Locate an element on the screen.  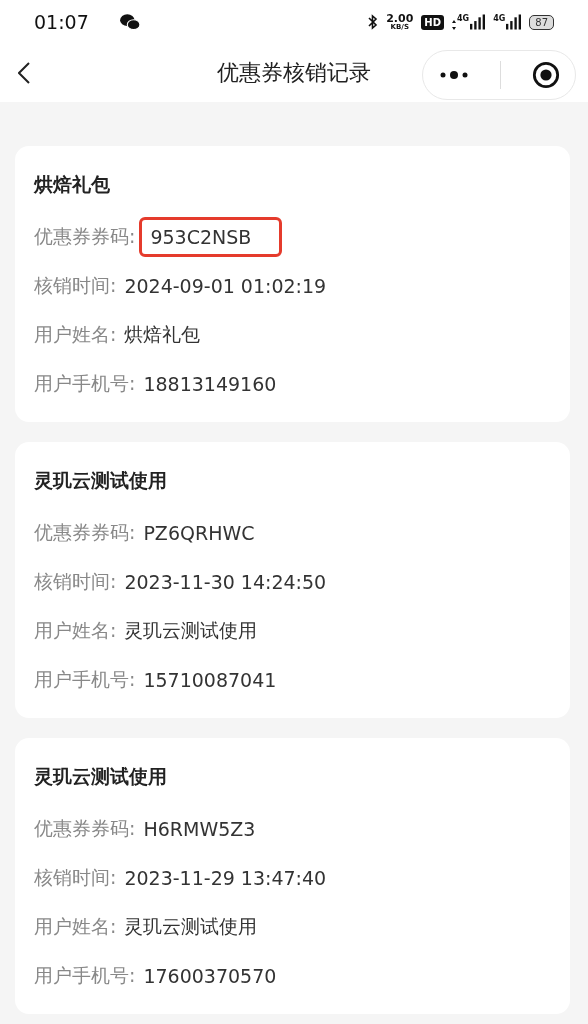
battery-indicator: 87 is located at coordinates (541, 22).